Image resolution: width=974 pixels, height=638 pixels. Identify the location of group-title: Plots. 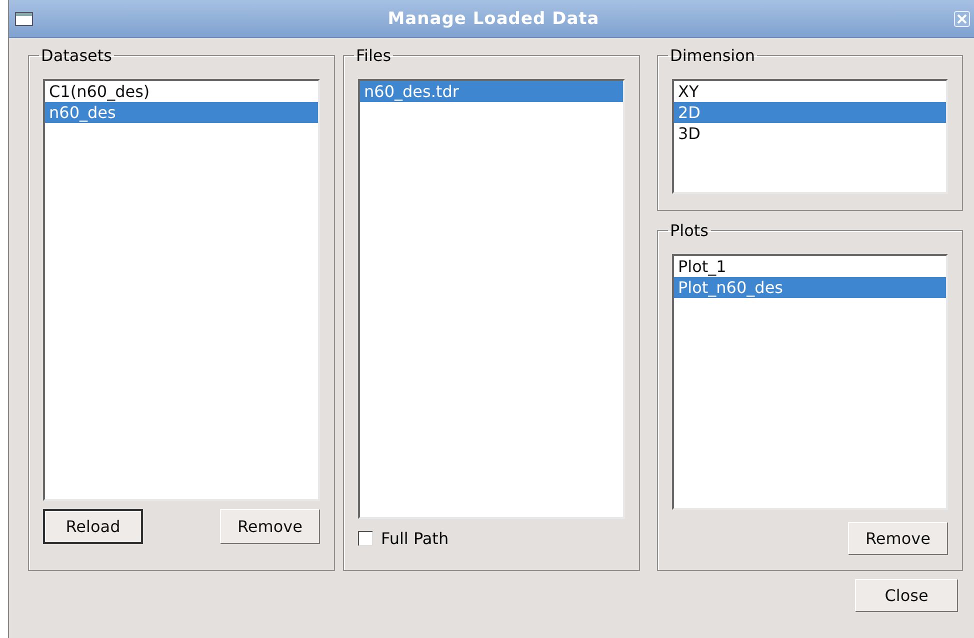
(689, 230).